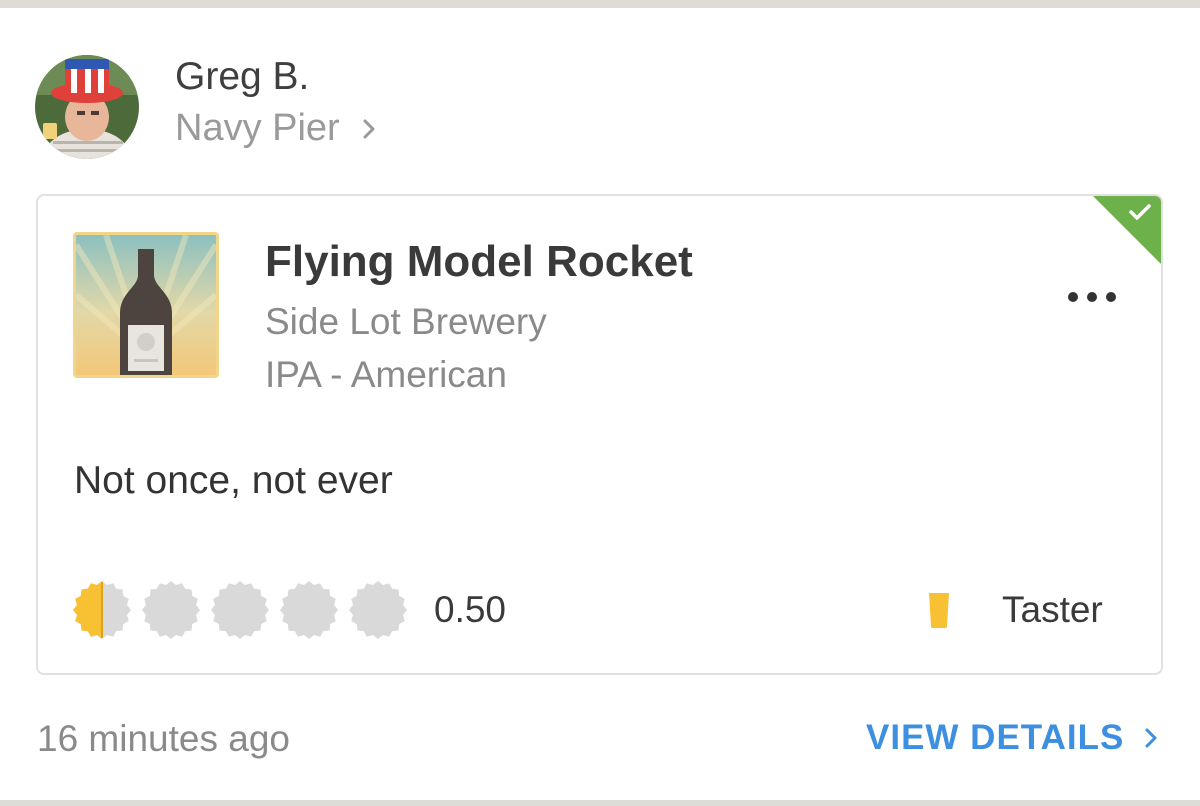  What do you see at coordinates (1073, 297) in the screenshot?
I see `more-dots-icon` at bounding box center [1073, 297].